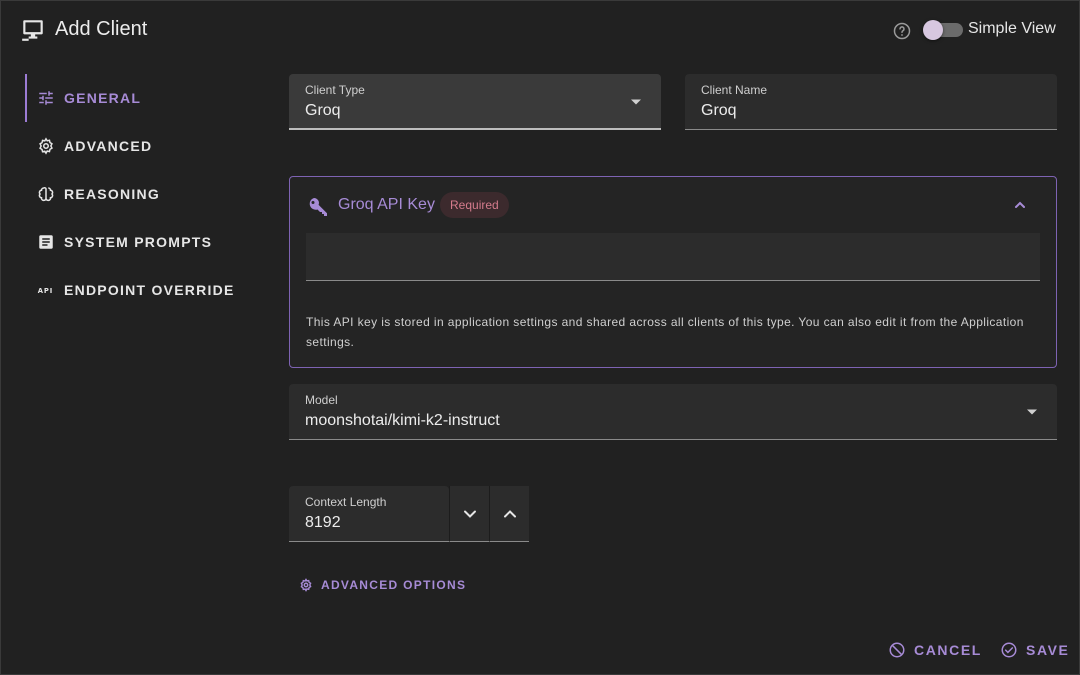 The image size is (1080, 675). I want to click on client-name-value: Groq, so click(719, 110).